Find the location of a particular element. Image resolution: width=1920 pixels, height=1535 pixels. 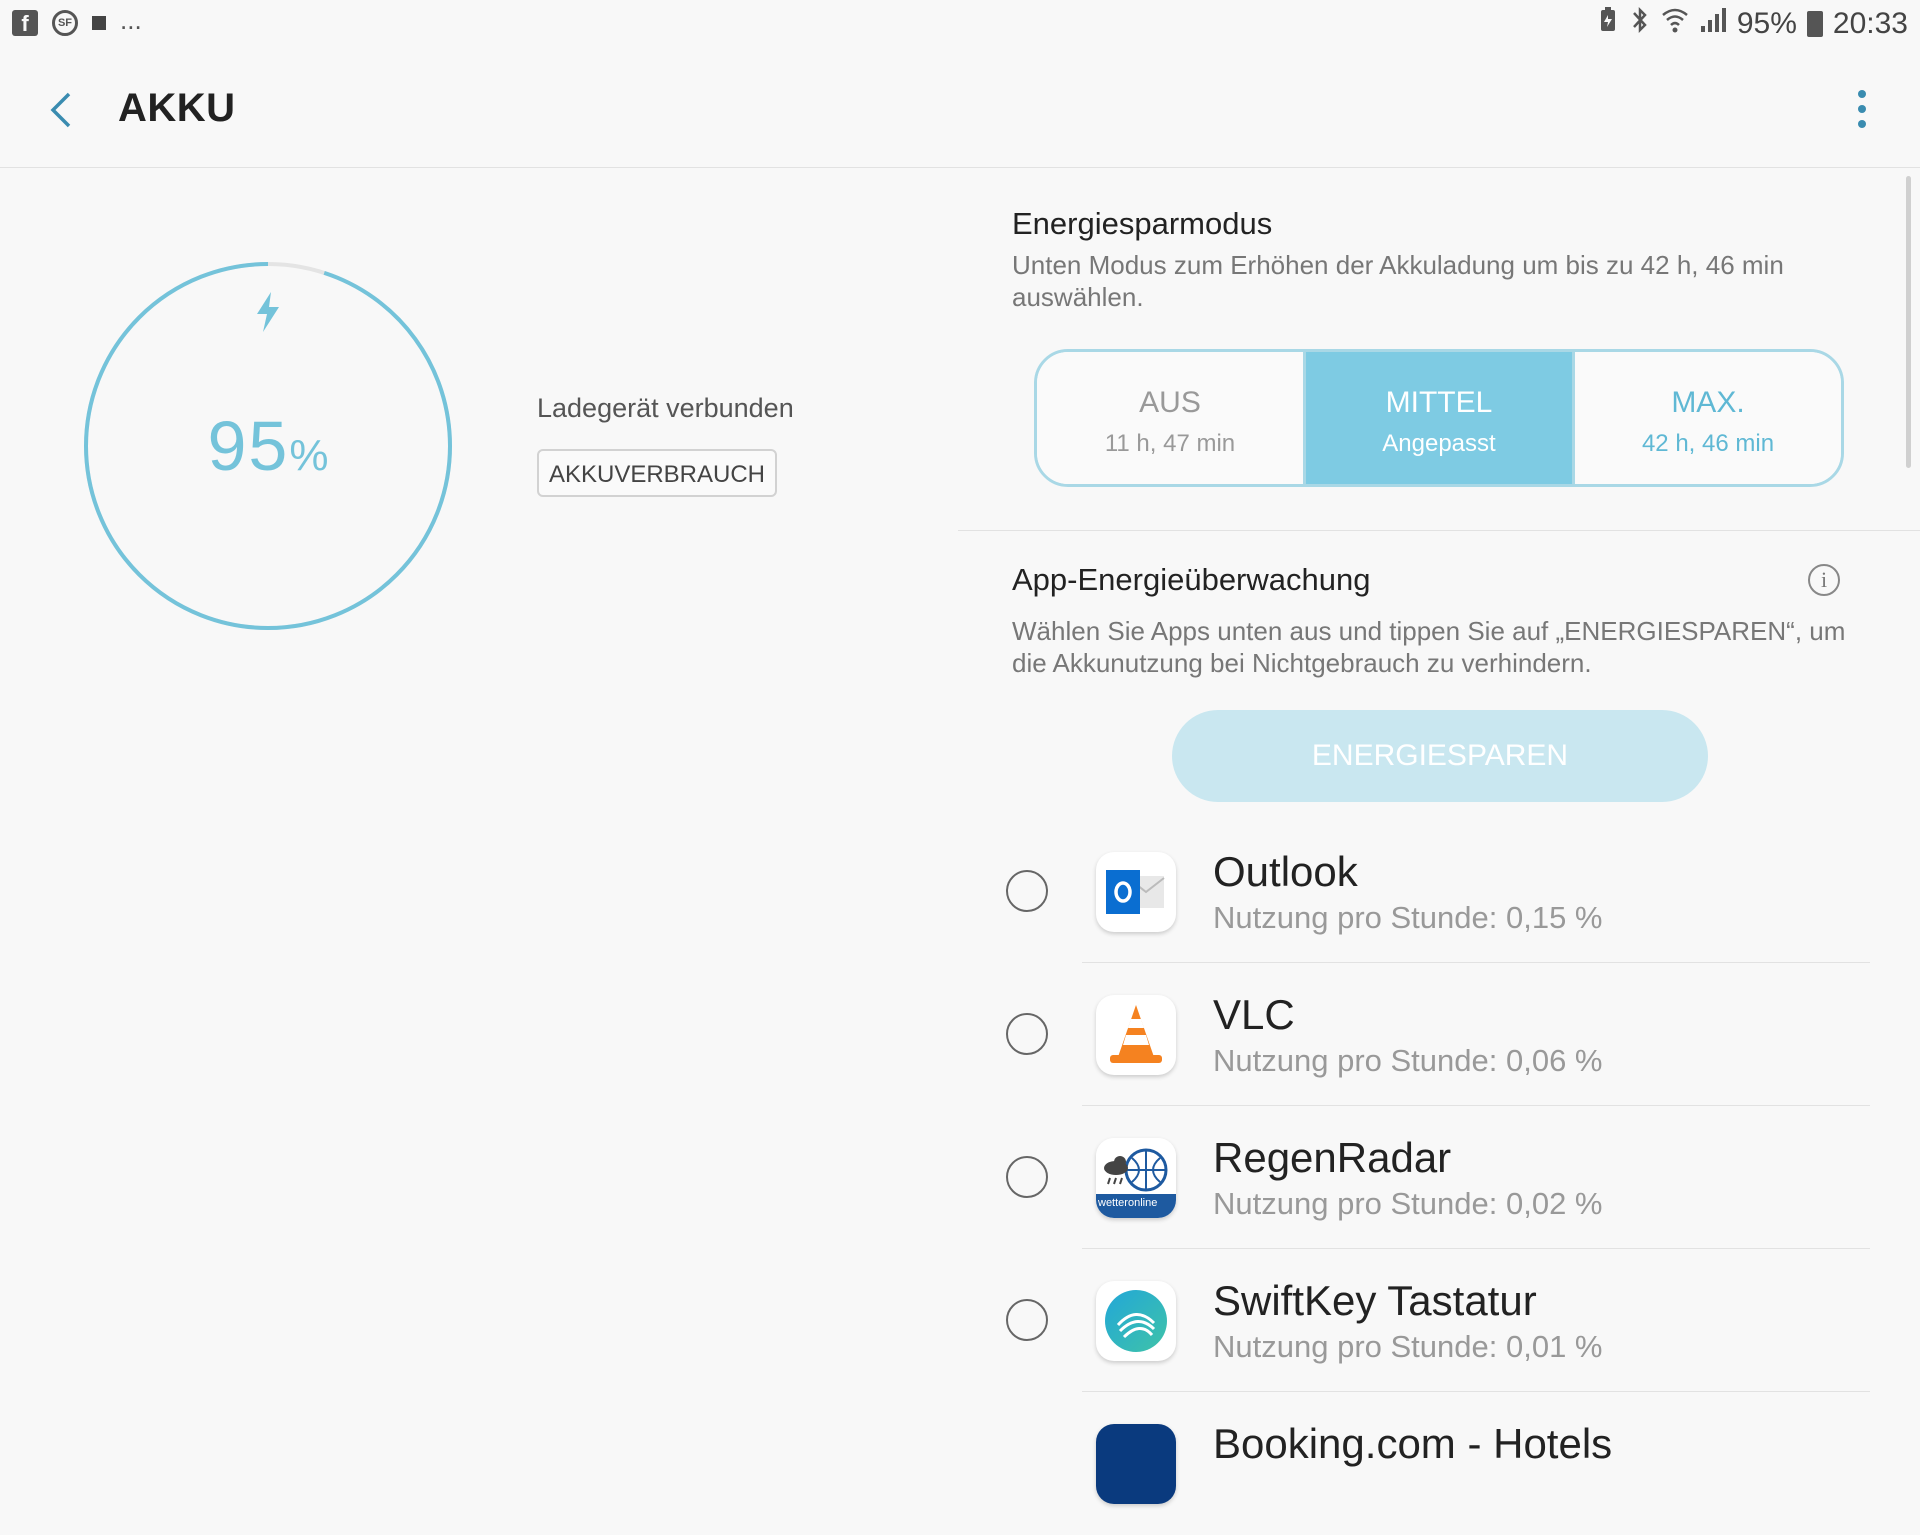

app-name: Outlook is located at coordinates (1285, 871).